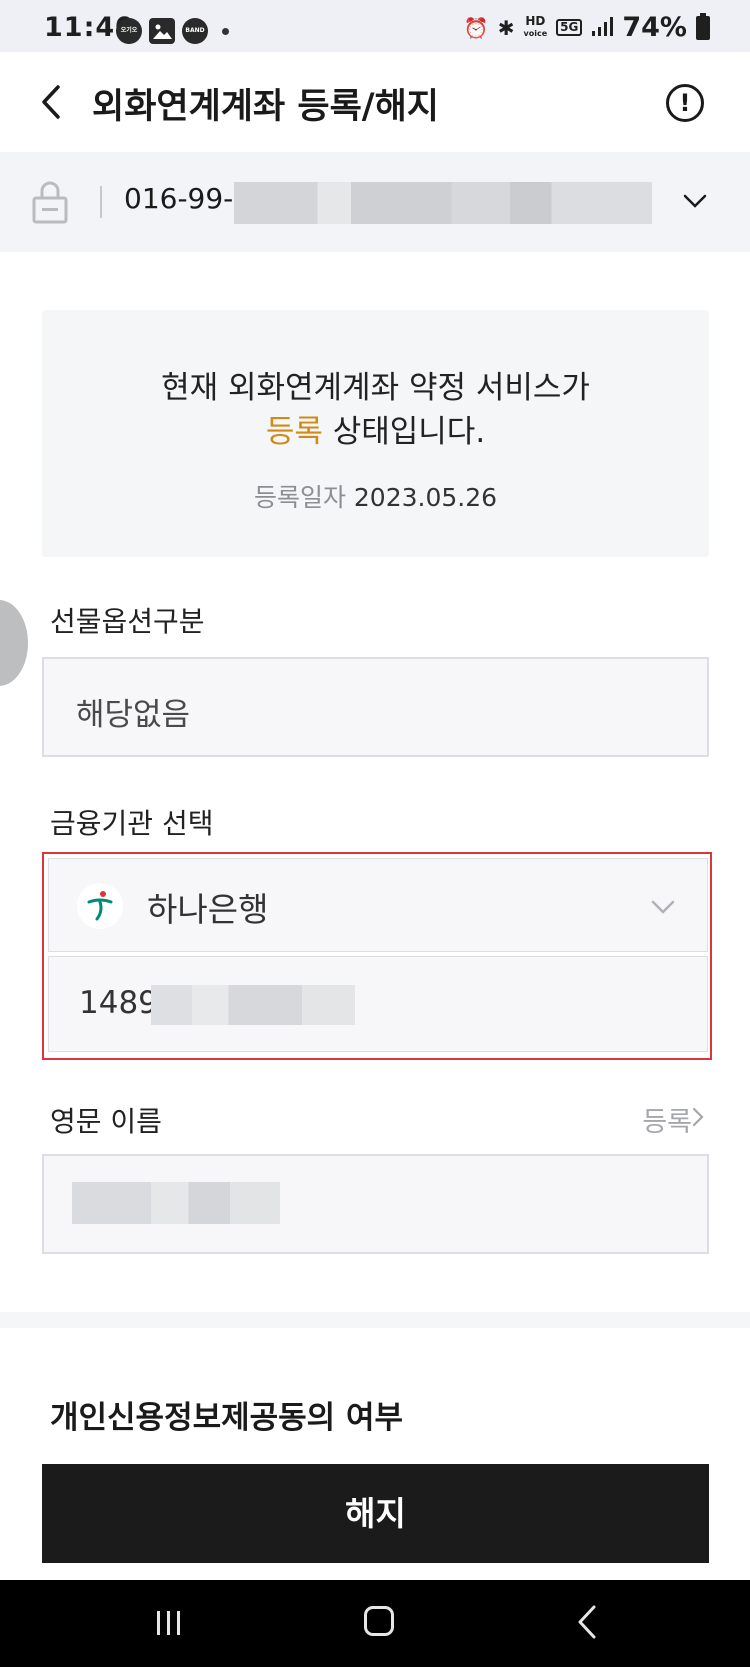 The image size is (750, 1667). What do you see at coordinates (129, 31) in the screenshot?
I see `notification-app-icon: 오기오` at bounding box center [129, 31].